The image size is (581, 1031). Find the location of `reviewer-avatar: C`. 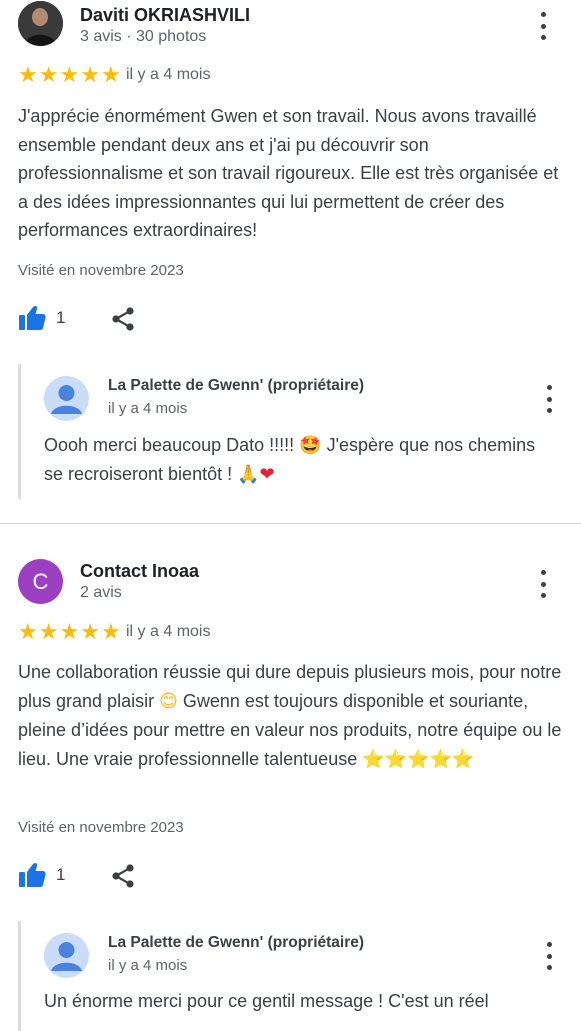

reviewer-avatar: C is located at coordinates (40, 581).